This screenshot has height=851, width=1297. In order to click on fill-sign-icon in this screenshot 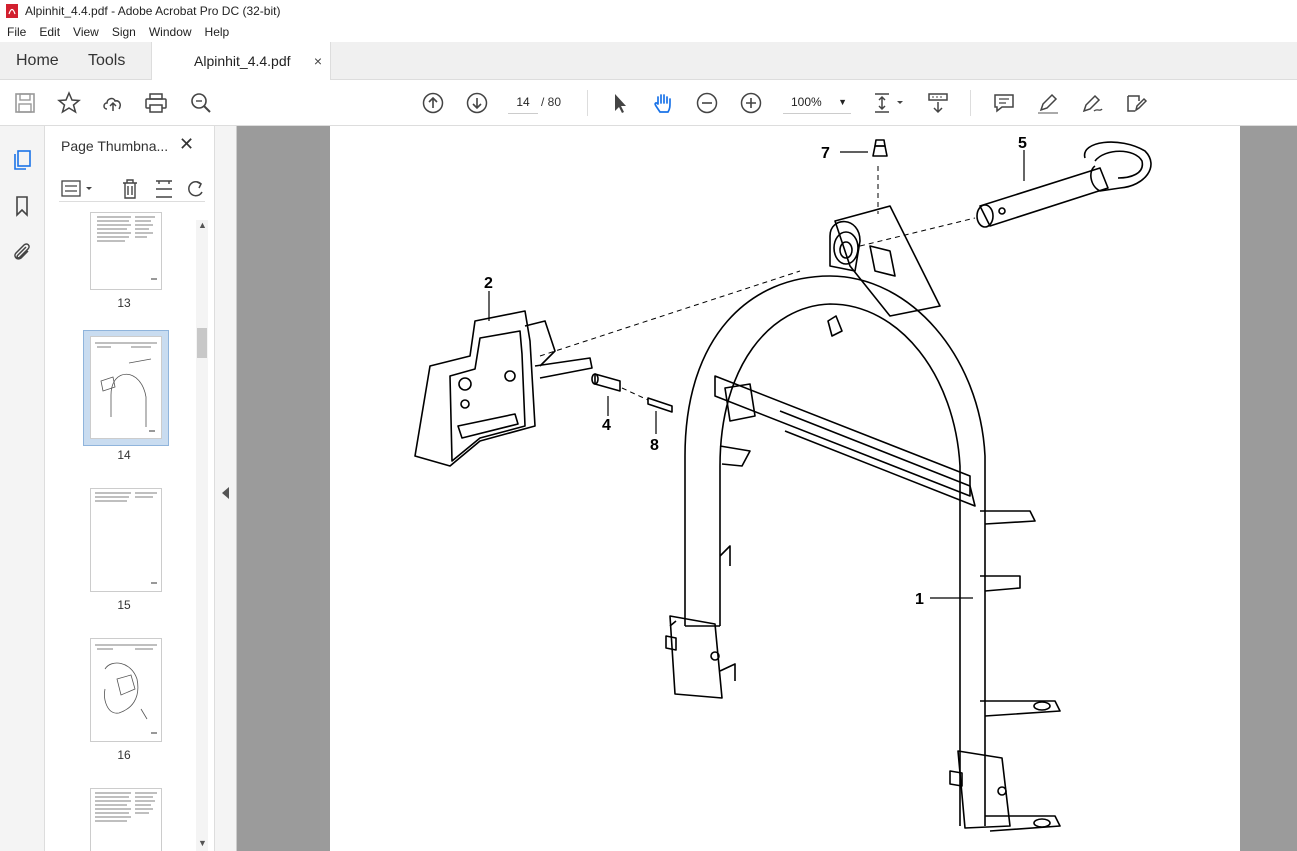, I will do `click(1136, 103)`.